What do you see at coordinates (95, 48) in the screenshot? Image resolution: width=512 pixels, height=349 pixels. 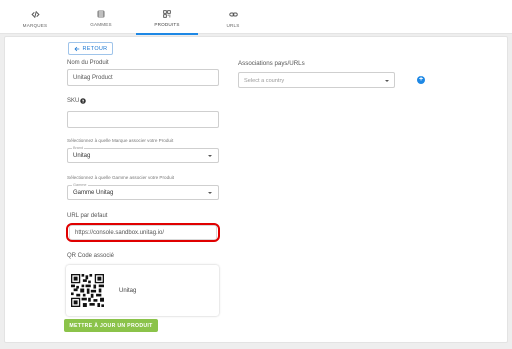 I see `back-button-label: RETOUR` at bounding box center [95, 48].